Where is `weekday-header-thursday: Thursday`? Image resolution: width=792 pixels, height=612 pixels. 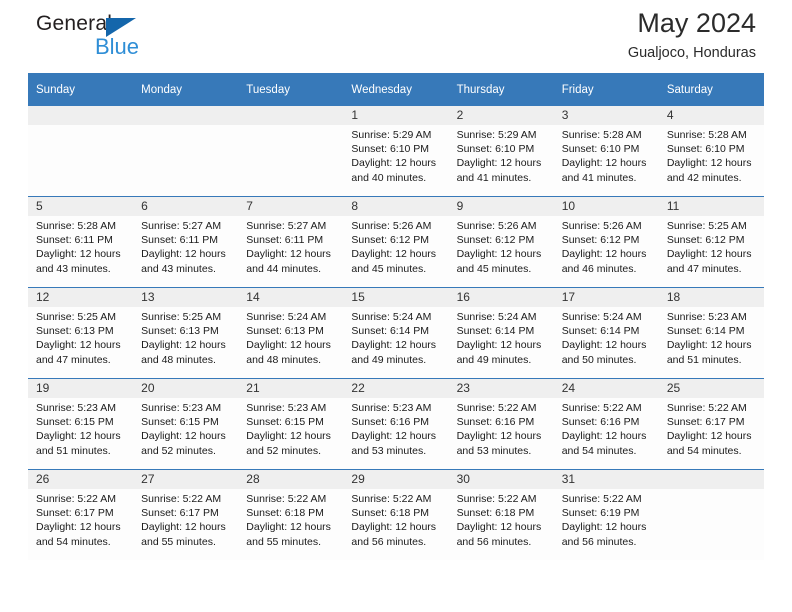
weekday-header-thursday: Thursday is located at coordinates (501, 89).